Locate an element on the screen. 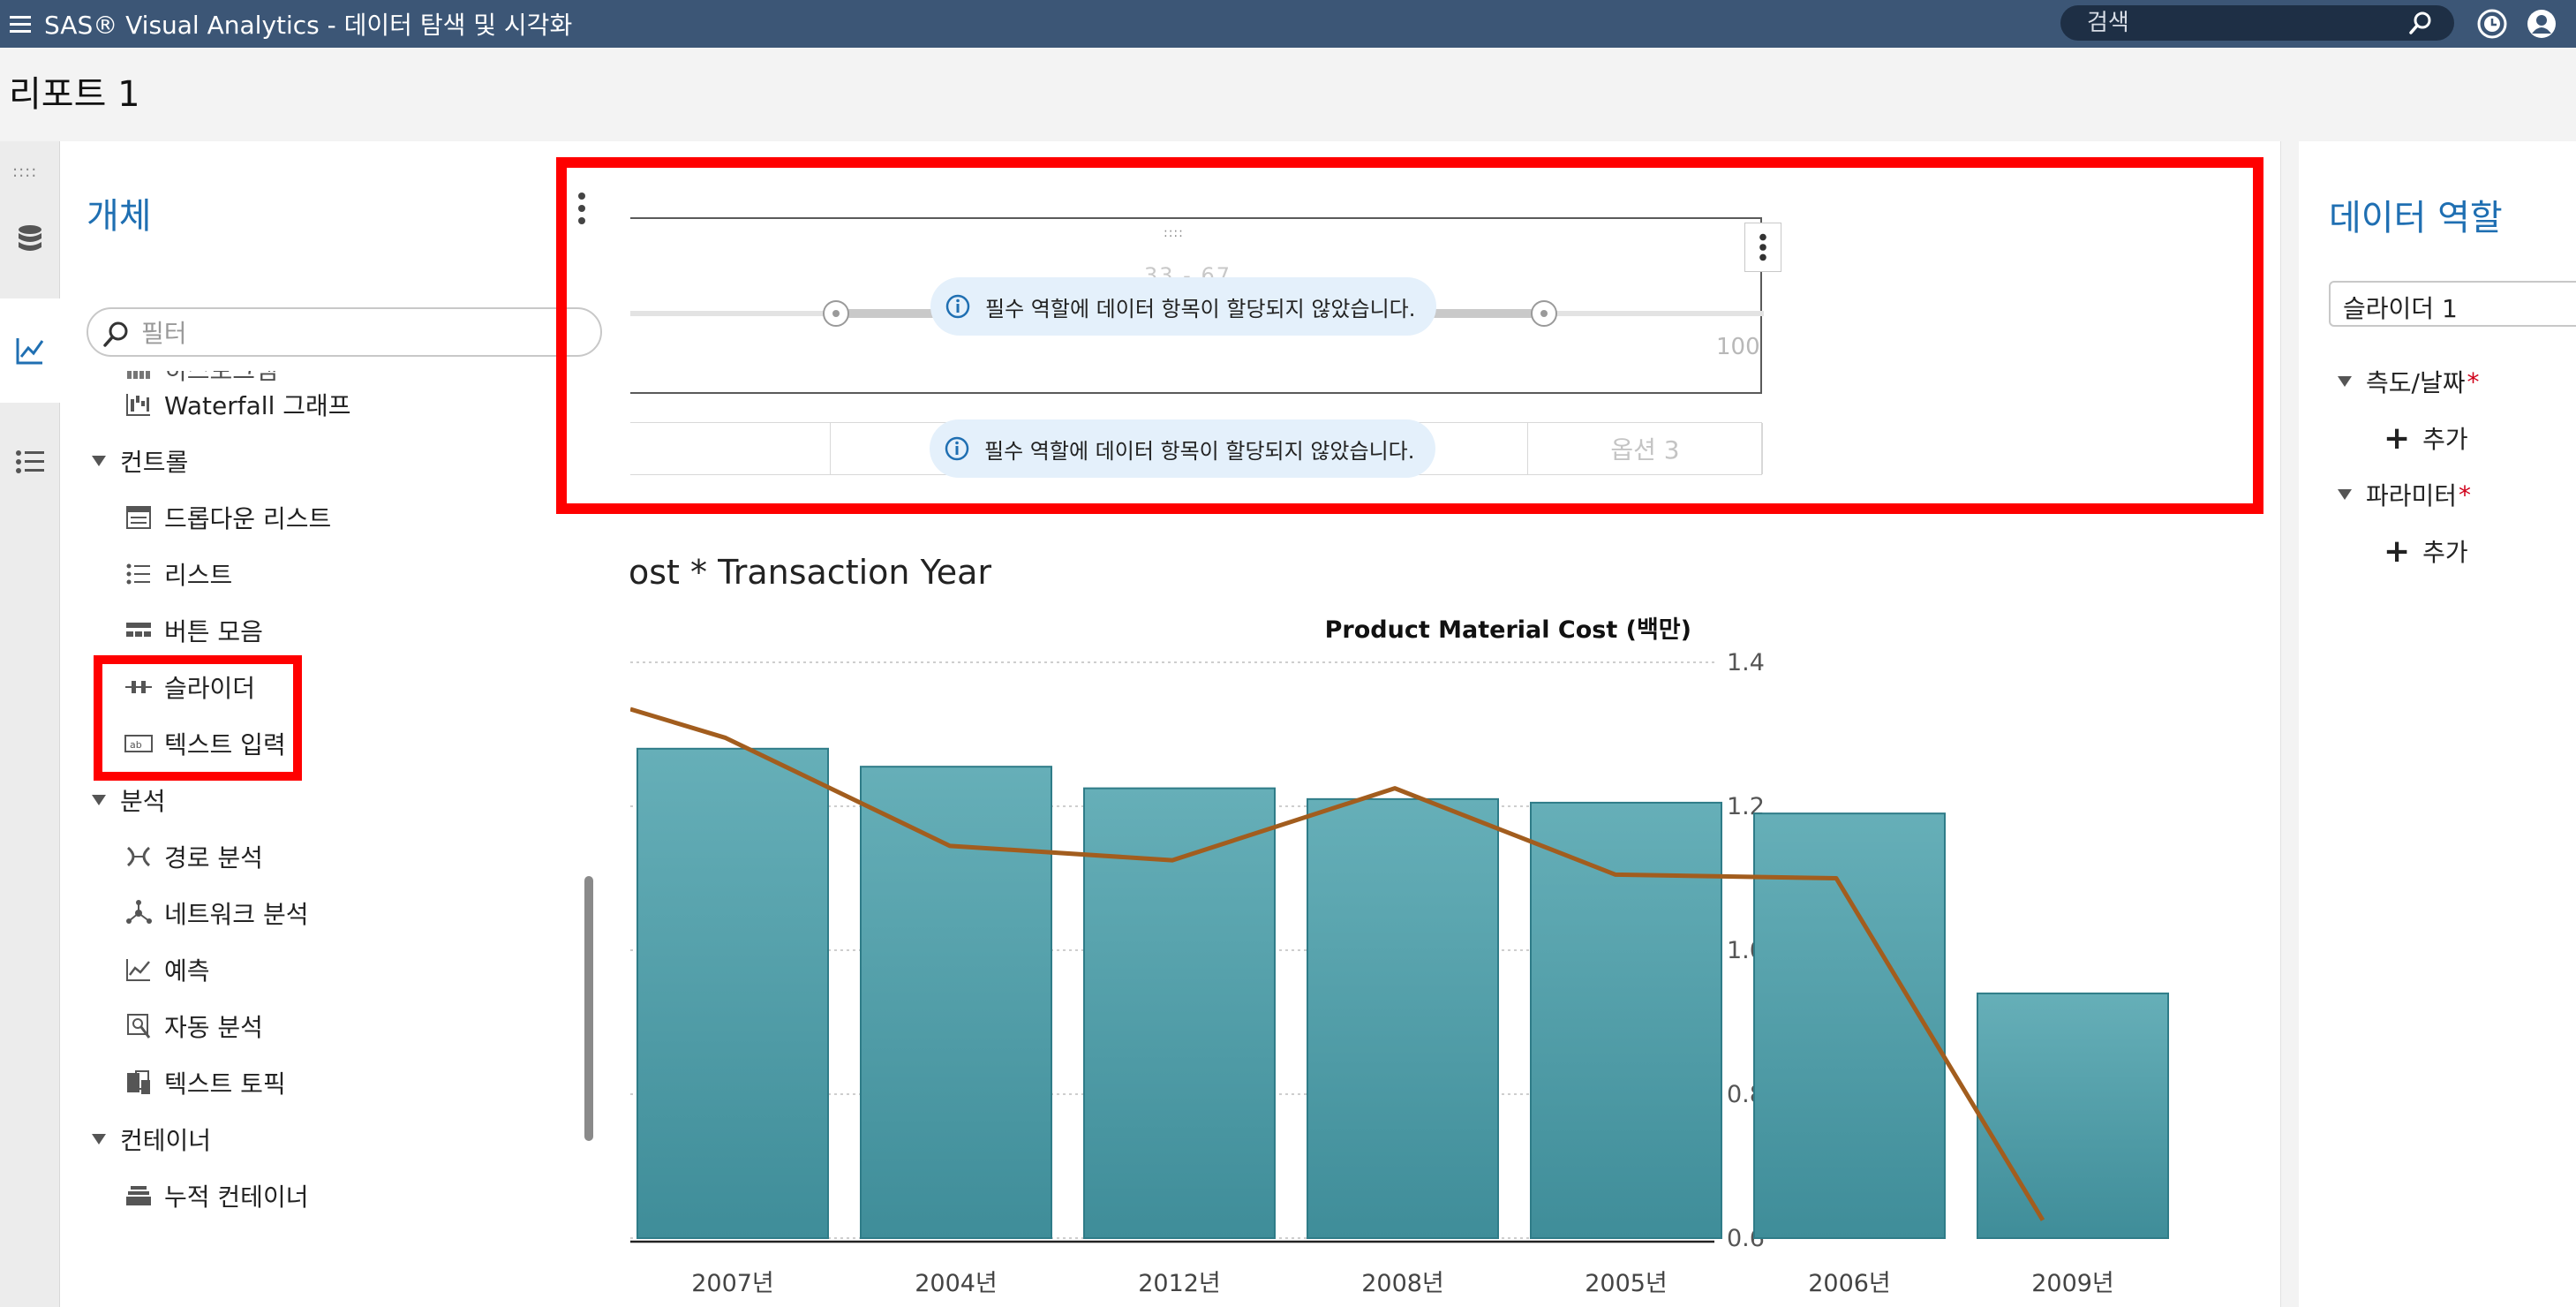 This screenshot has height=1307, width=2576. objects-panel-title: 개체 is located at coordinates (120, 216).